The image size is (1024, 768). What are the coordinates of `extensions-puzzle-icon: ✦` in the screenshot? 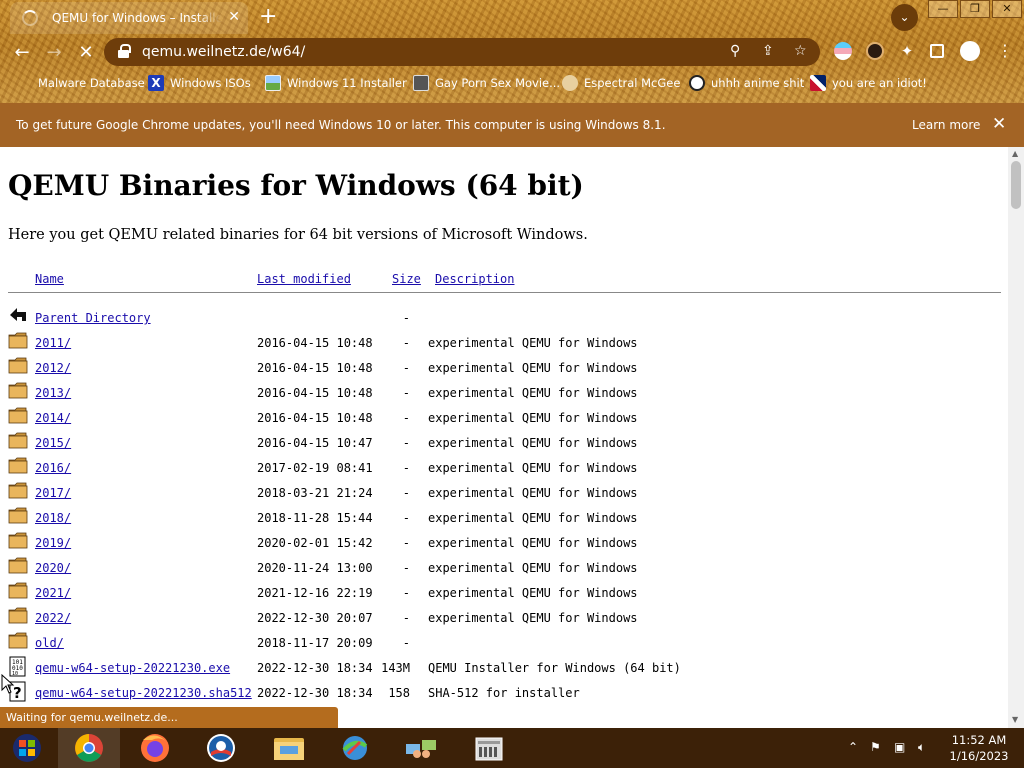 It's located at (907, 51).